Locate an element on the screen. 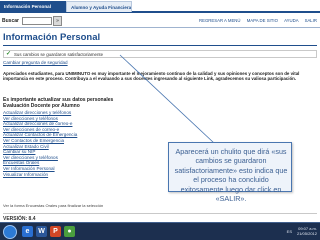 The image size is (320, 240). clock: 09:07 a.m. 21/05/2012 is located at coordinates (307, 231).